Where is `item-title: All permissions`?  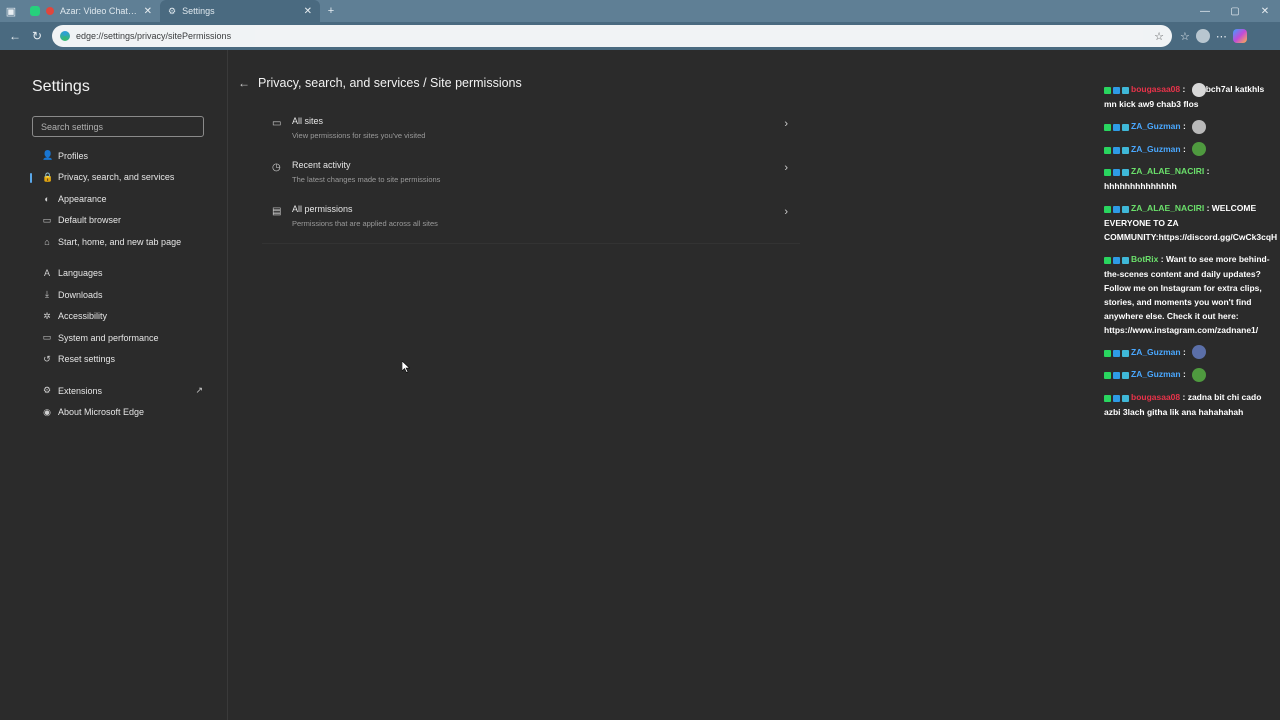
item-title: All permissions is located at coordinates (322, 209).